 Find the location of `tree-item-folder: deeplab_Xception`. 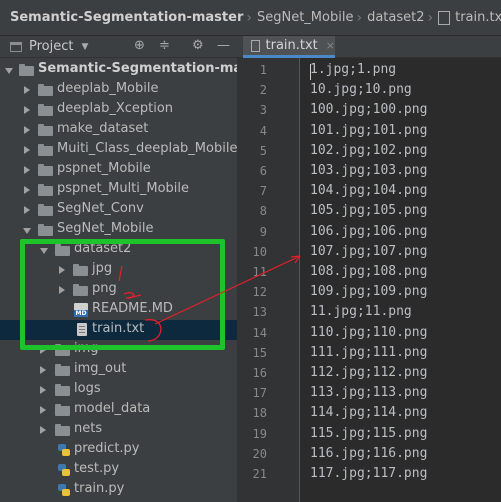

tree-item-folder: deeplab_Xception is located at coordinates (118, 110).